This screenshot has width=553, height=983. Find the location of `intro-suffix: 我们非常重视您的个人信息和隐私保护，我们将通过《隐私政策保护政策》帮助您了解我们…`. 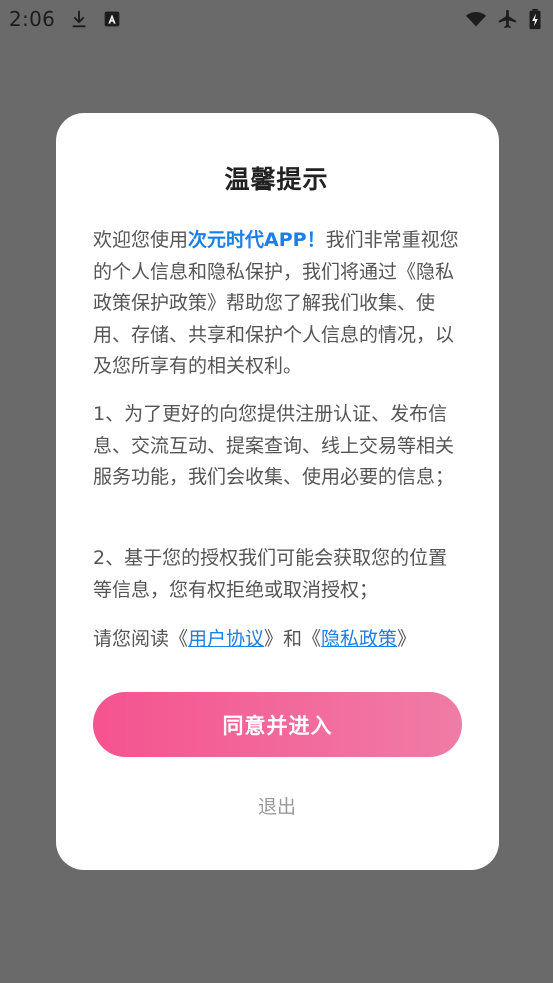

intro-suffix: 我们非常重视您的个人信息和隐私保护，我们将通过《隐私政策保护政策》帮助您了解我们… is located at coordinates (276, 303).